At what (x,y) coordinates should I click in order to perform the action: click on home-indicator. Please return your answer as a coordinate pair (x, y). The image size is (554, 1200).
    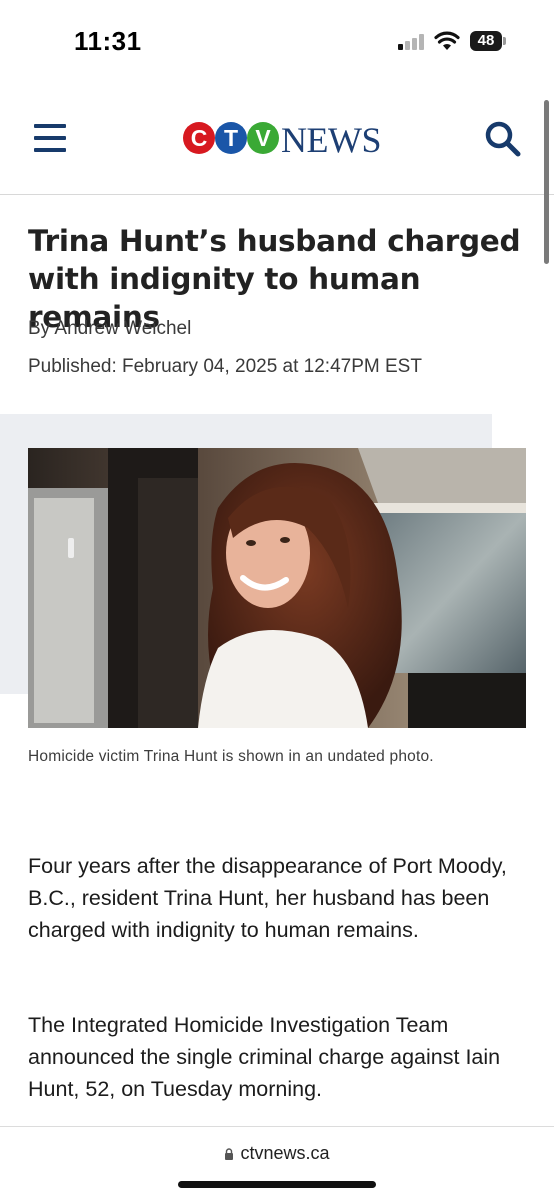
    Looking at the image, I should click on (277, 1184).